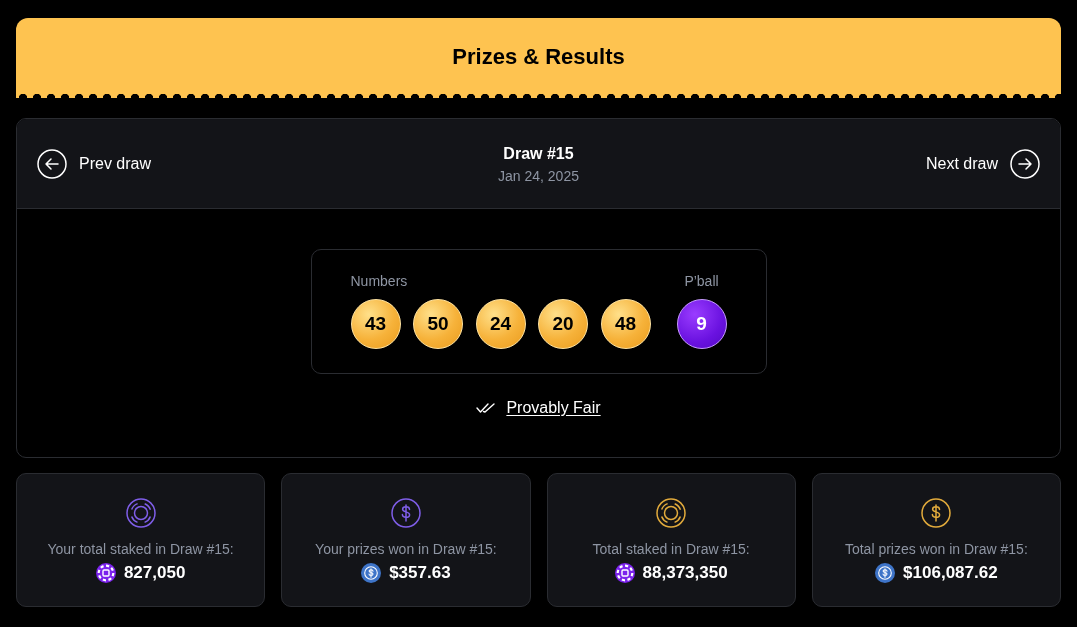 The image size is (1077, 627). Describe the element at coordinates (538, 153) in the screenshot. I see `draw-title: Draw #15` at that location.